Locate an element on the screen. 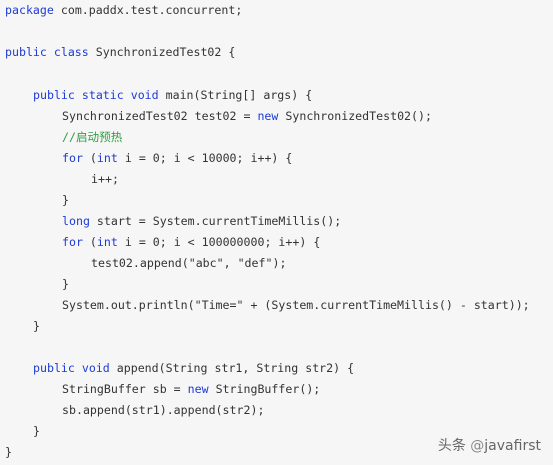  code-line: public class SynchronizedTest02 { is located at coordinates (120, 52).